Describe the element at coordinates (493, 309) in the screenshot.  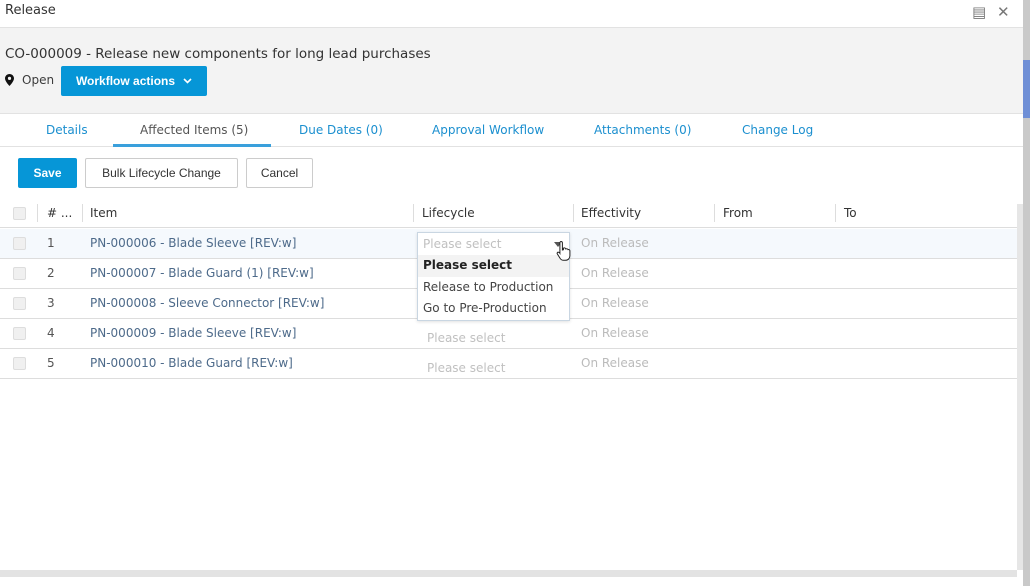
I see `option-go-to-pre-production: Go to Pre-Production` at that location.